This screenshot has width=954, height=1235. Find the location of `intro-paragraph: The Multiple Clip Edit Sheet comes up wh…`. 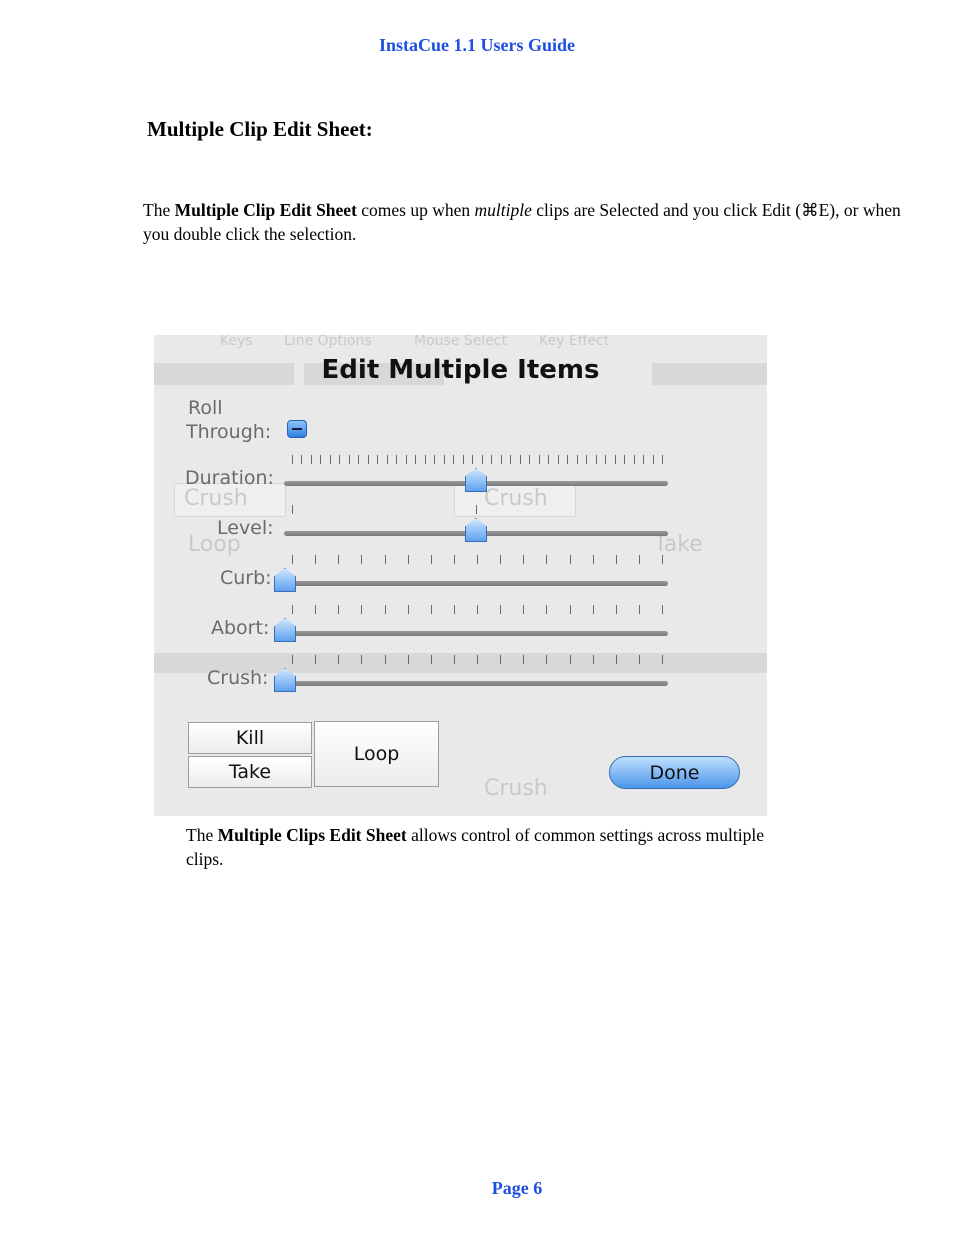

intro-paragraph: The Multiple Clip Edit Sheet comes up wh… is located at coordinates (528, 222).